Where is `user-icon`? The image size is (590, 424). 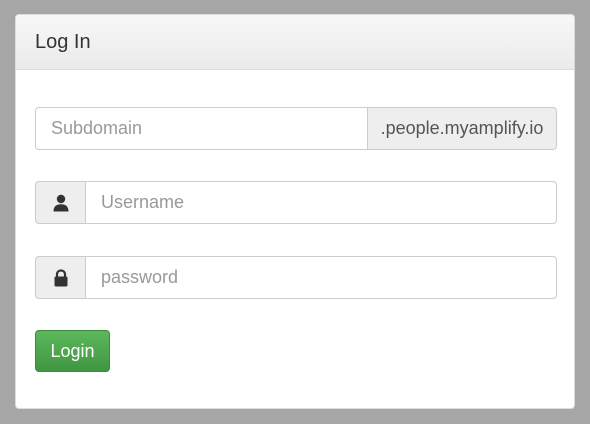
user-icon is located at coordinates (61, 203).